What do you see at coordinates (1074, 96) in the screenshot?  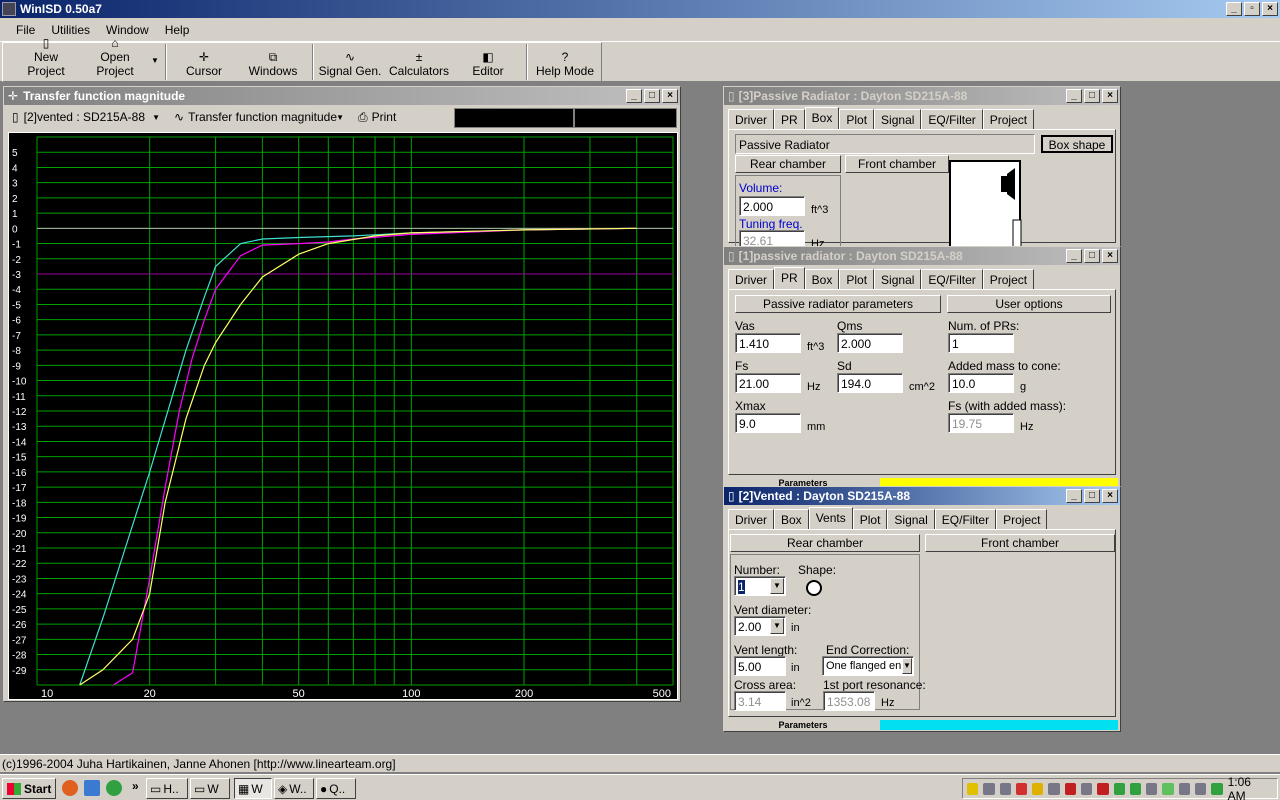 I see `pr3-minimize-button: _` at bounding box center [1074, 96].